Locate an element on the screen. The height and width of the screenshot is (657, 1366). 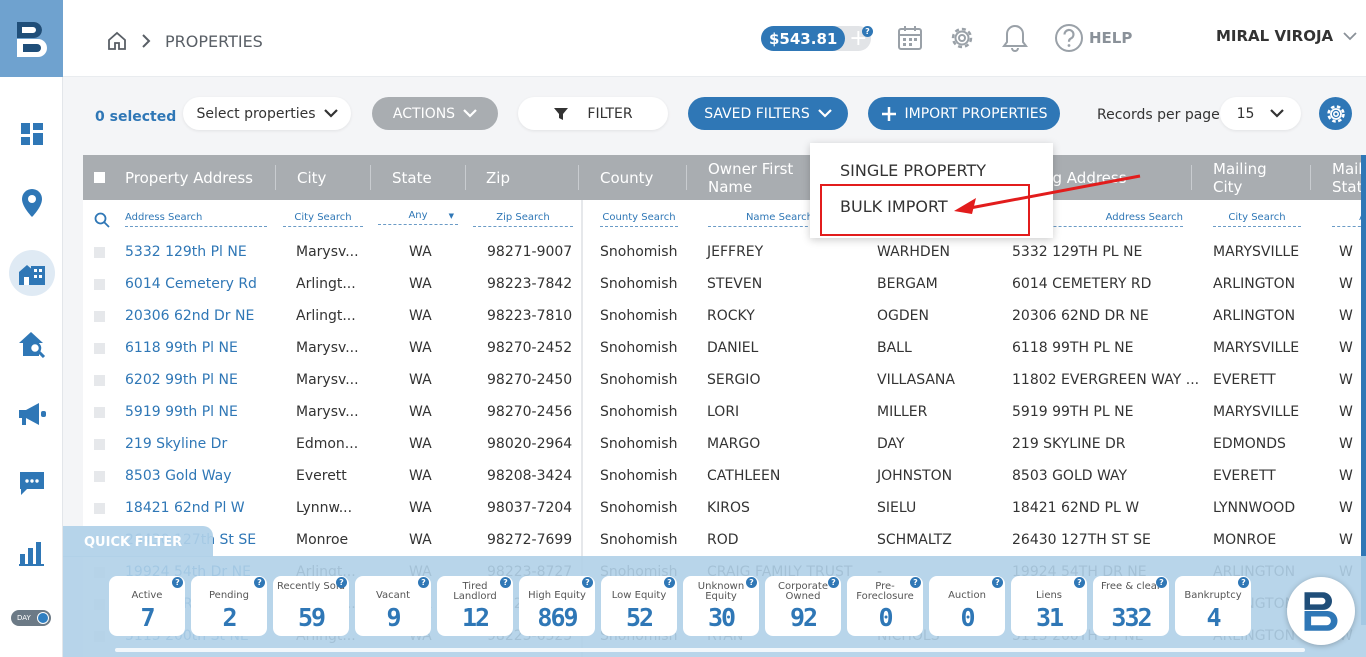
select-all-checkbox is located at coordinates (99, 177).